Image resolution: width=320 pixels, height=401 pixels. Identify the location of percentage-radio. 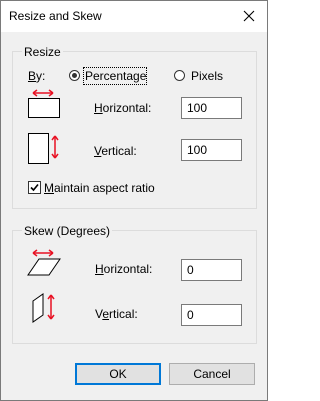
(74, 75).